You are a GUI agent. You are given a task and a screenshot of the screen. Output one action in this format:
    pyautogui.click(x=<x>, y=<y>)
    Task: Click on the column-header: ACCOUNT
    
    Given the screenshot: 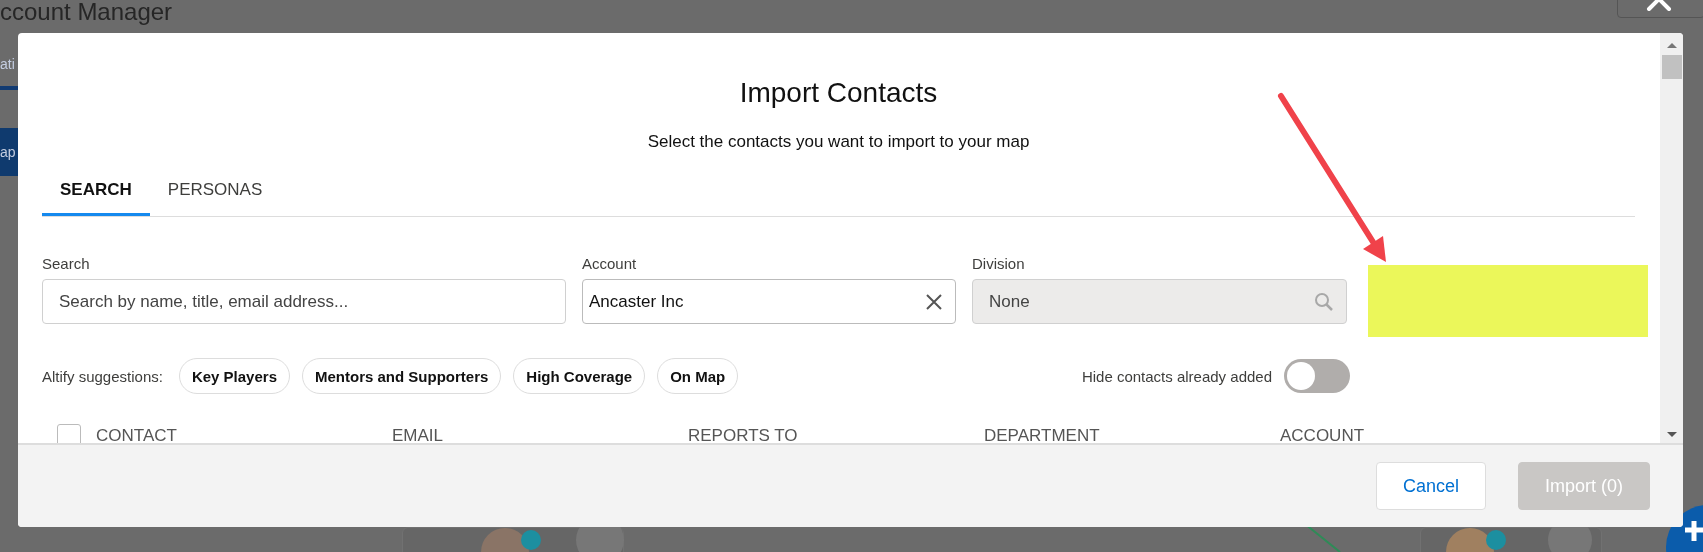 What is the action you would take?
    pyautogui.click(x=1323, y=434)
    